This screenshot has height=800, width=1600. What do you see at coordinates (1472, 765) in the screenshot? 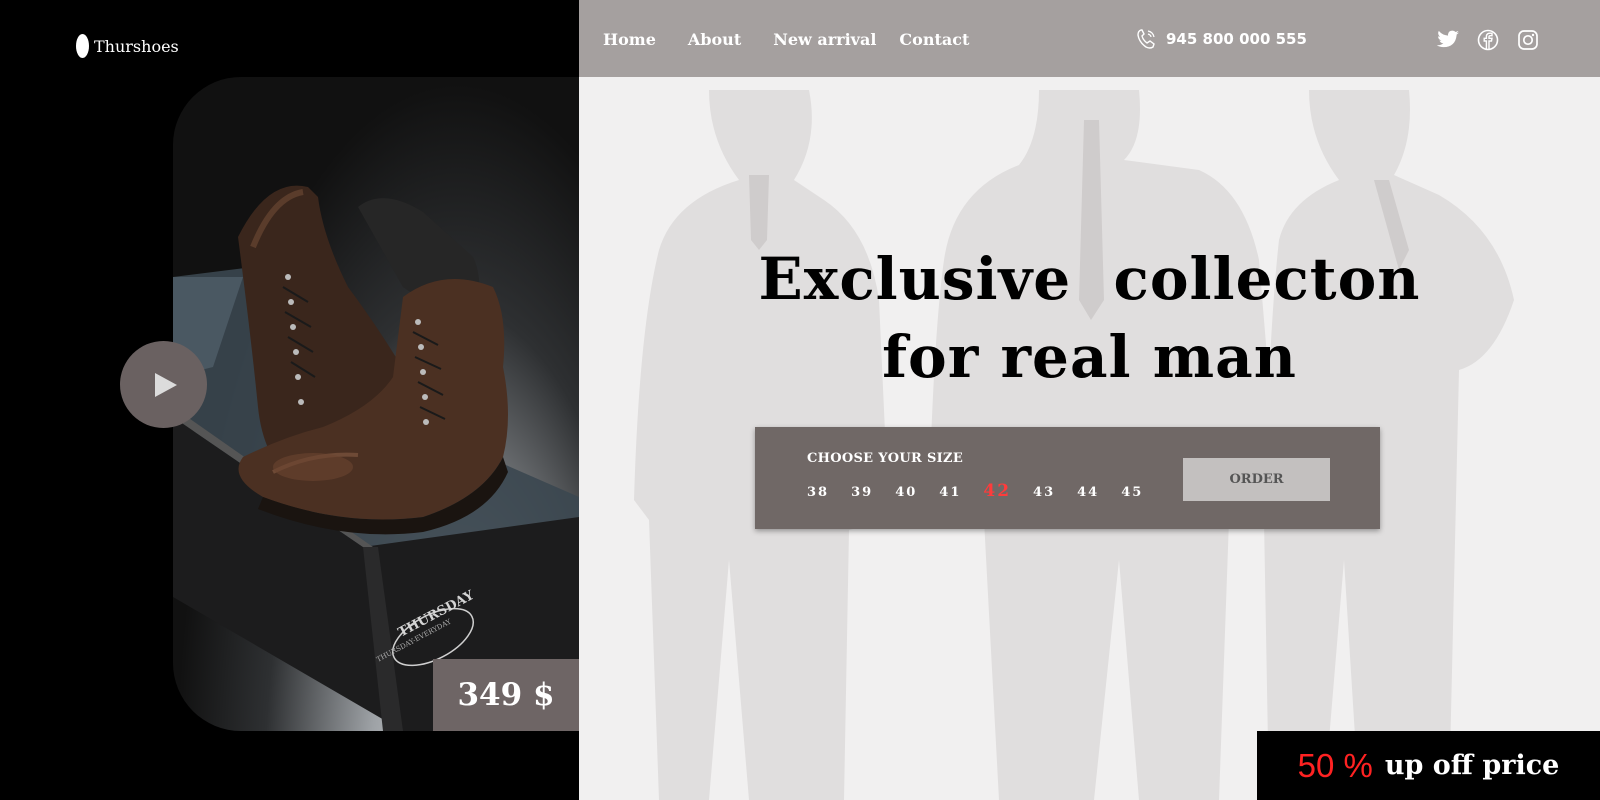
I see `promo-text: up off price` at bounding box center [1472, 765].